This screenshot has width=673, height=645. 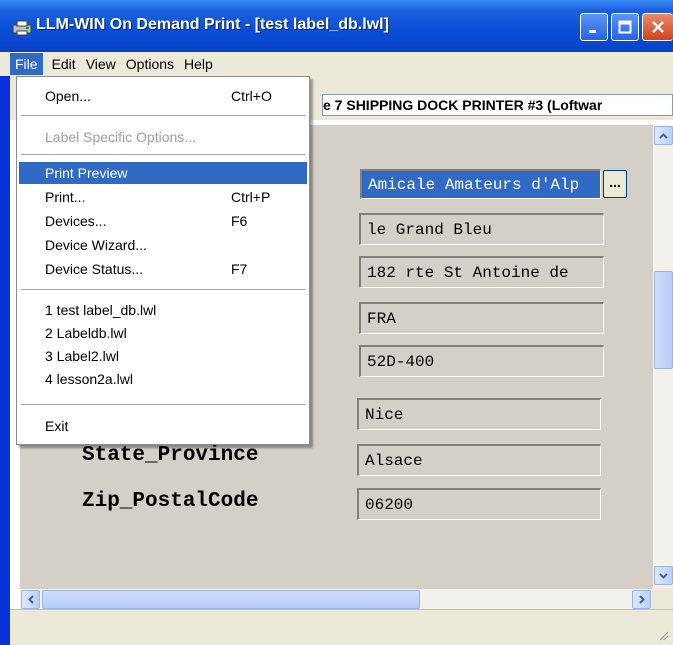 I want to click on field-address-1: le Grand Bleu, so click(x=481, y=229).